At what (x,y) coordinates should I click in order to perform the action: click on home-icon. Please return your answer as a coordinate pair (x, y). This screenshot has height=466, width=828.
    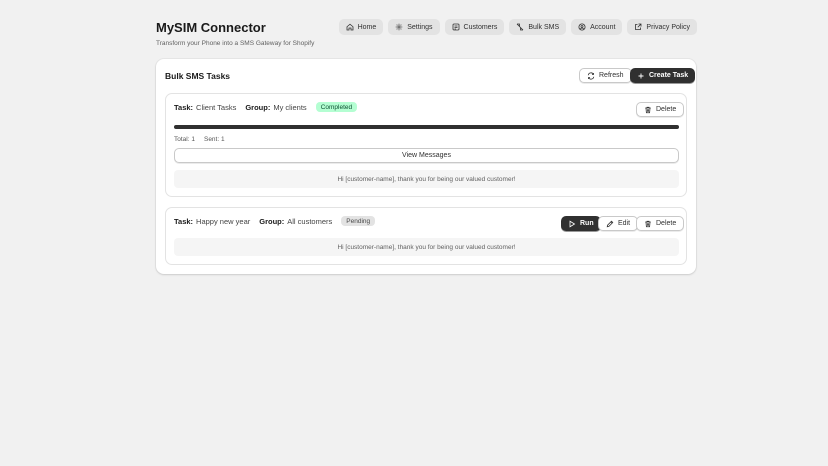
    Looking at the image, I should click on (349, 27).